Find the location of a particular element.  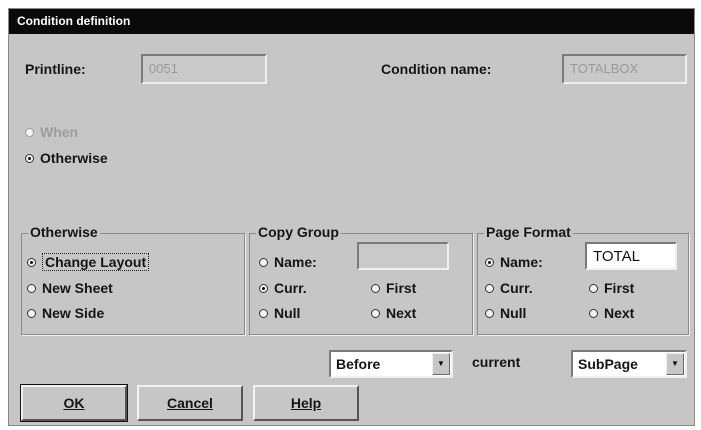

before-dropdown-value: Before is located at coordinates (358, 364).